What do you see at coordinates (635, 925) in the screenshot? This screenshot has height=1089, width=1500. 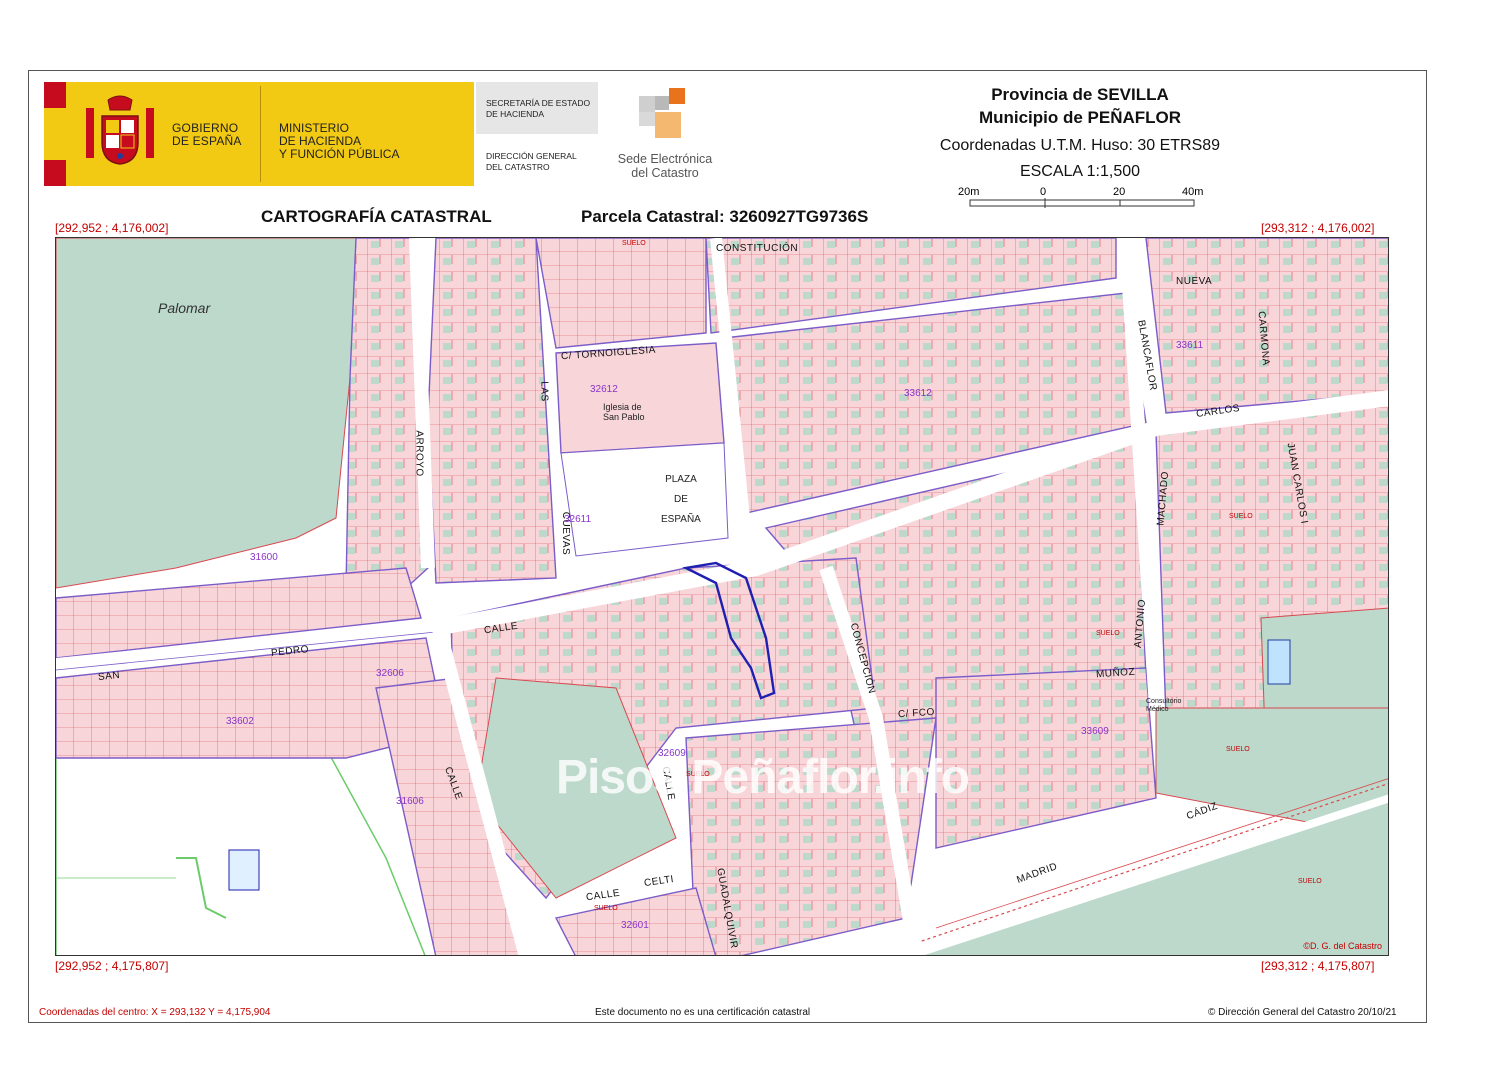 I see `block-32601: 32601` at bounding box center [635, 925].